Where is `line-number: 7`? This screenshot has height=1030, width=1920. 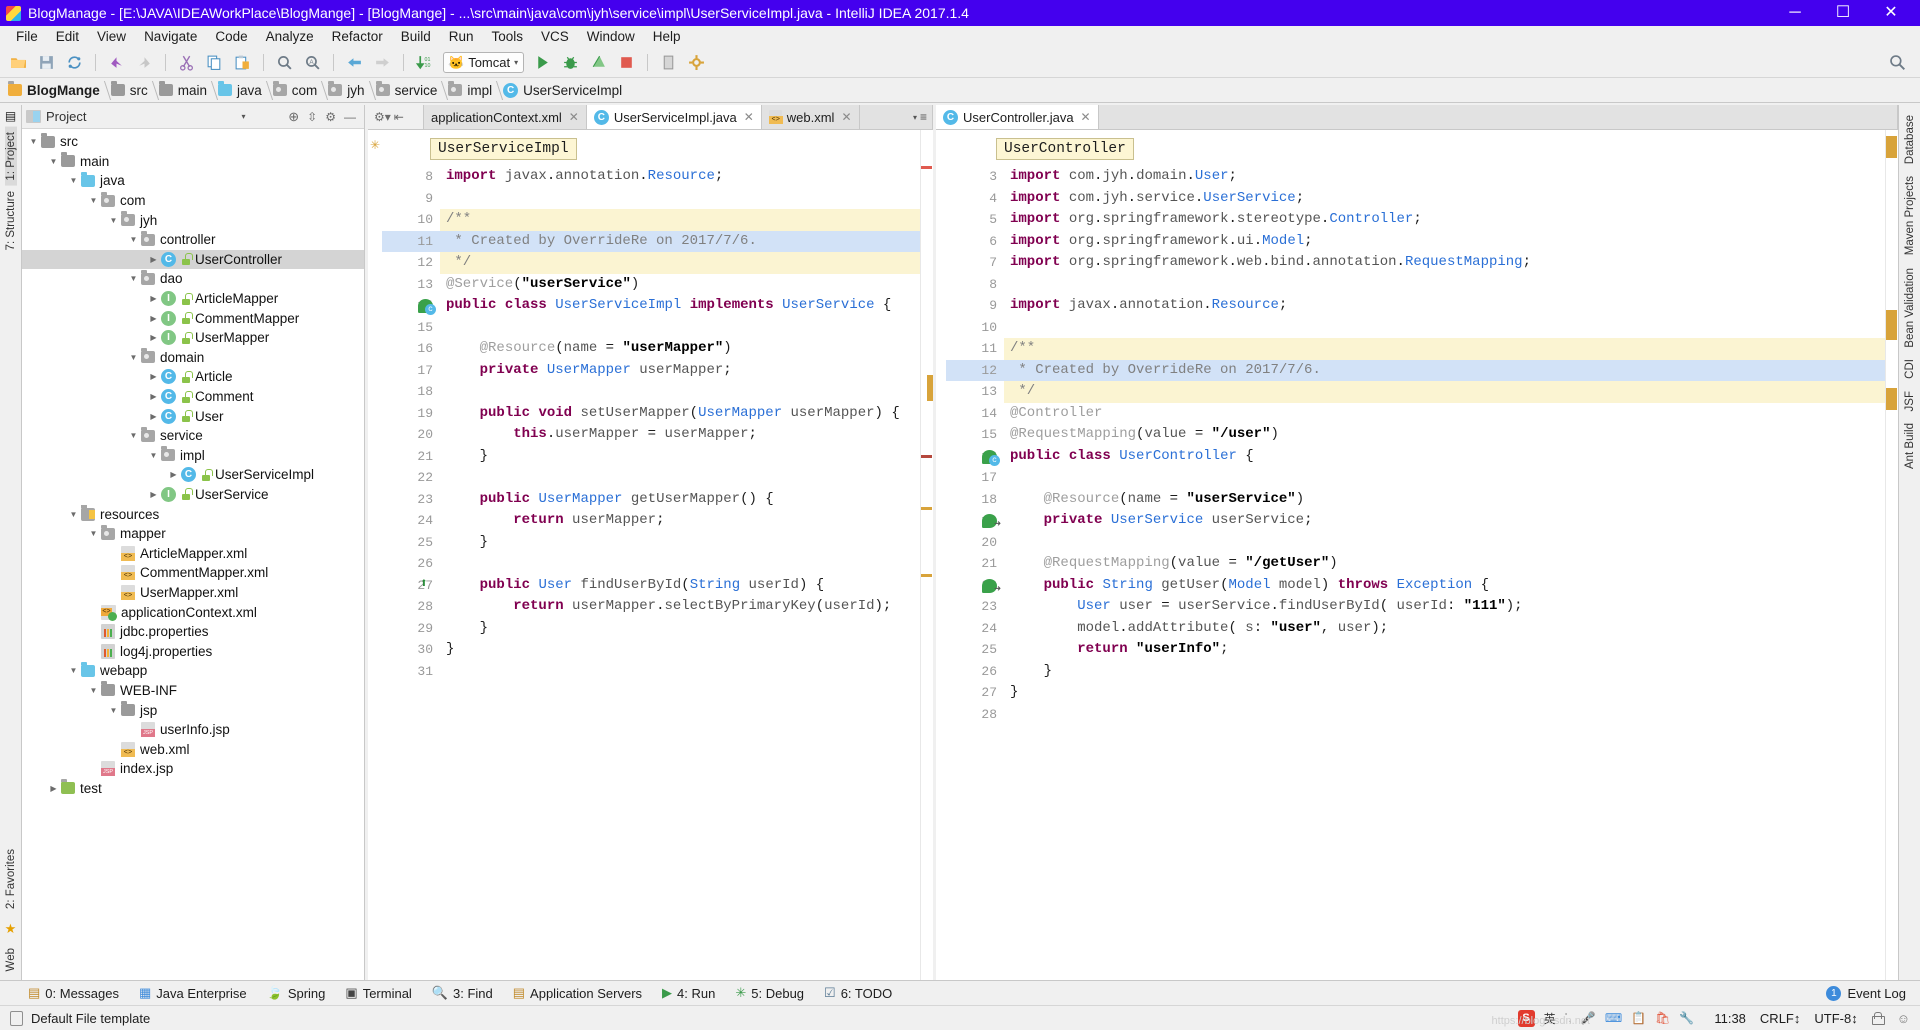 line-number: 7 is located at coordinates (971, 263).